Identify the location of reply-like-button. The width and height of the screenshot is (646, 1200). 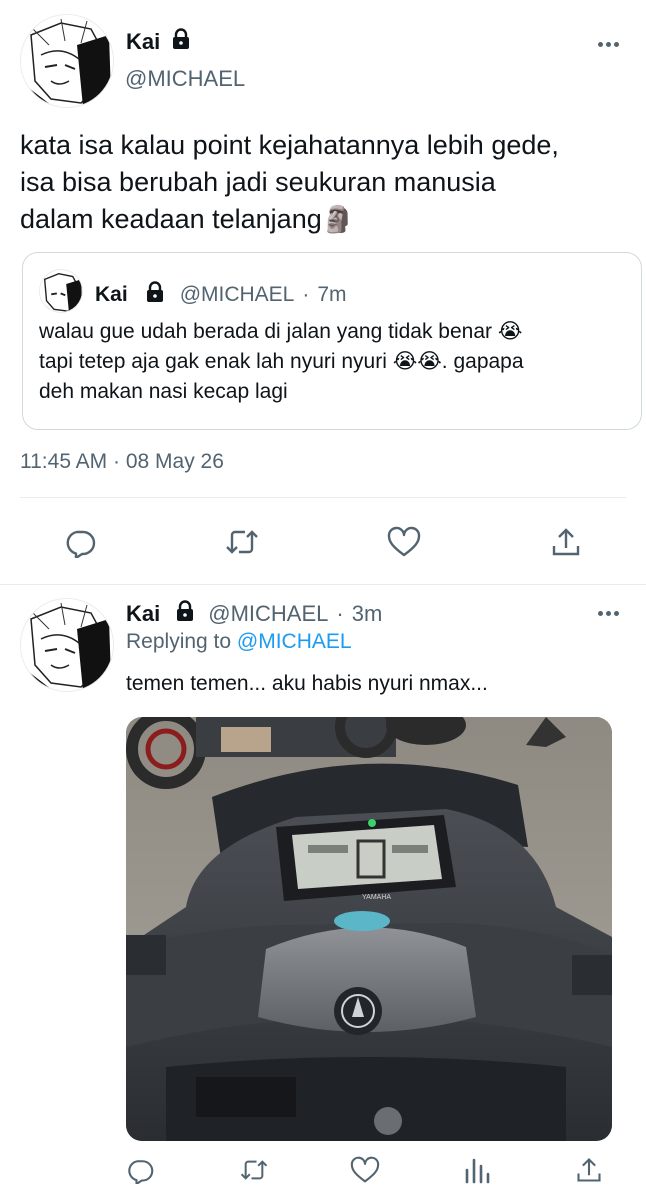
(365, 1170).